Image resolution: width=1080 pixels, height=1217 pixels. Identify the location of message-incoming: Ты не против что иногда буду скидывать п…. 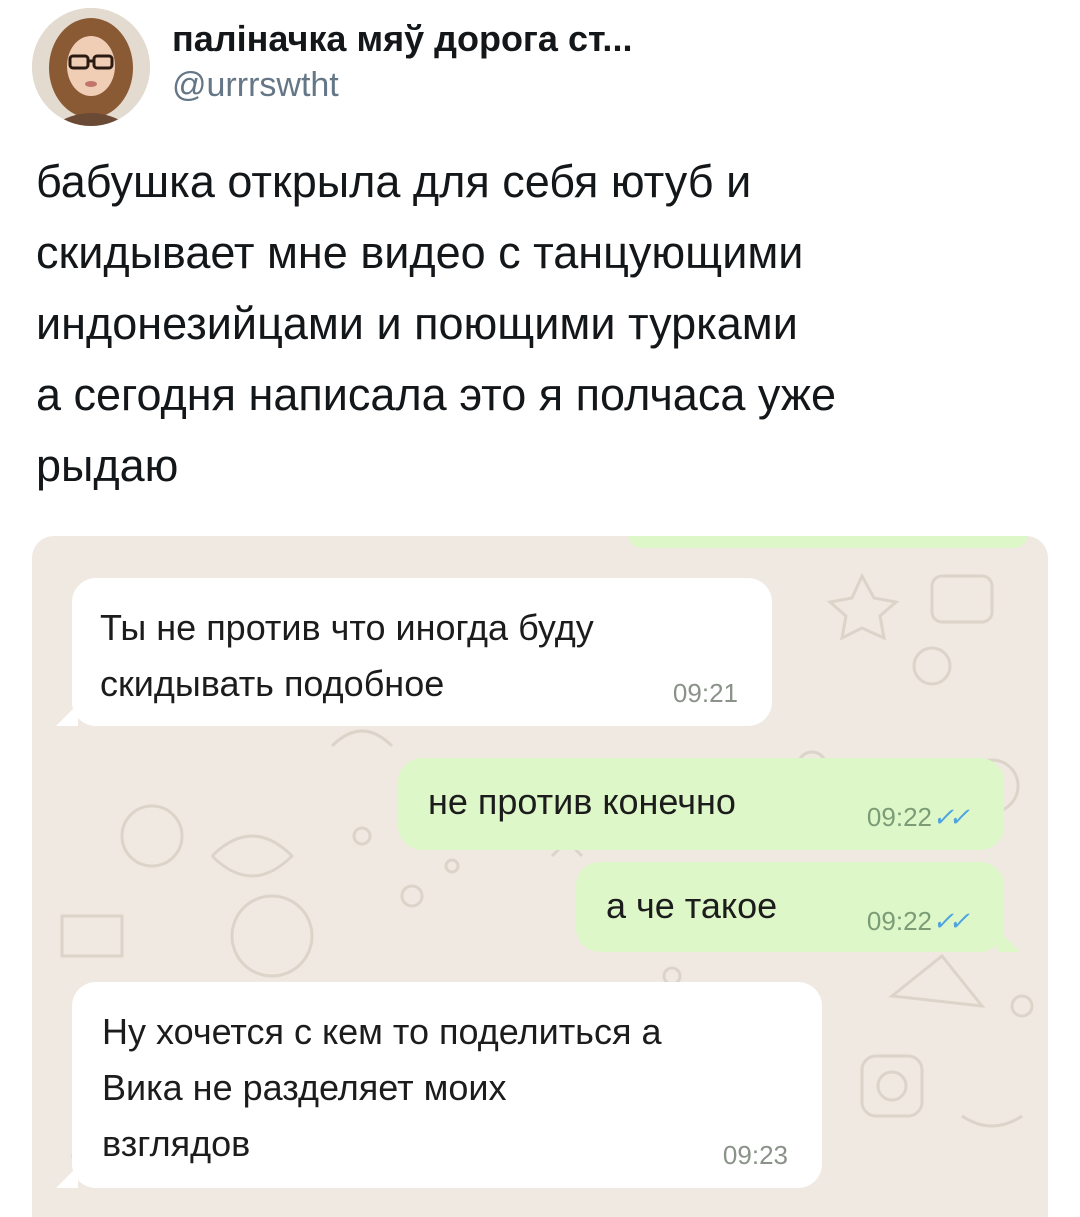
(422, 652).